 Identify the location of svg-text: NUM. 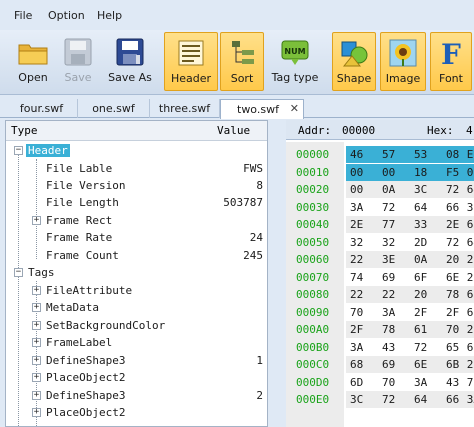
(294, 51).